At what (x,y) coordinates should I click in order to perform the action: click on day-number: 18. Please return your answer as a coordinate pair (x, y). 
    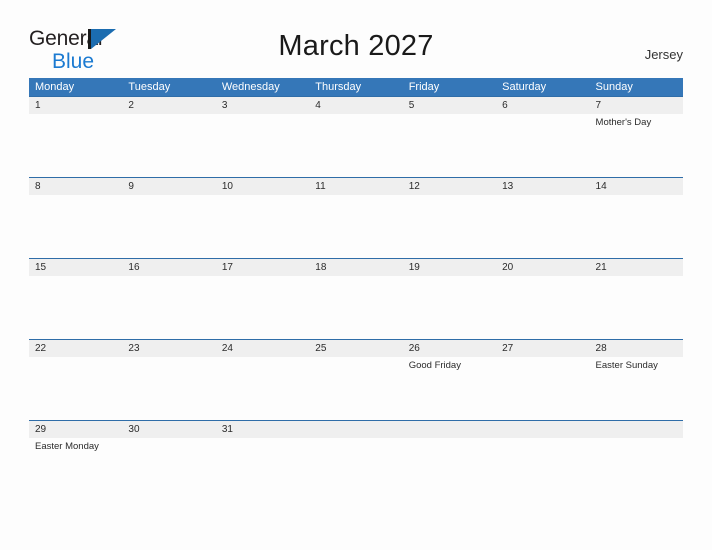
    Looking at the image, I should click on (355, 267).